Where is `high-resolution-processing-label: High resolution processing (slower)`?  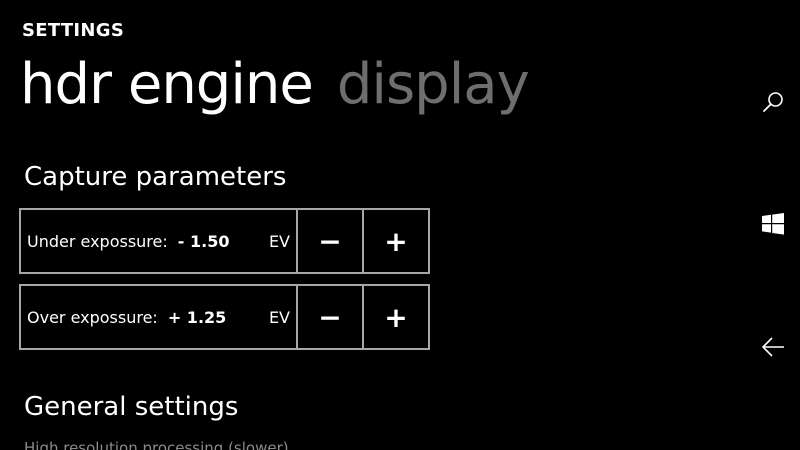
high-resolution-processing-label: High resolution processing (slower) is located at coordinates (156, 444).